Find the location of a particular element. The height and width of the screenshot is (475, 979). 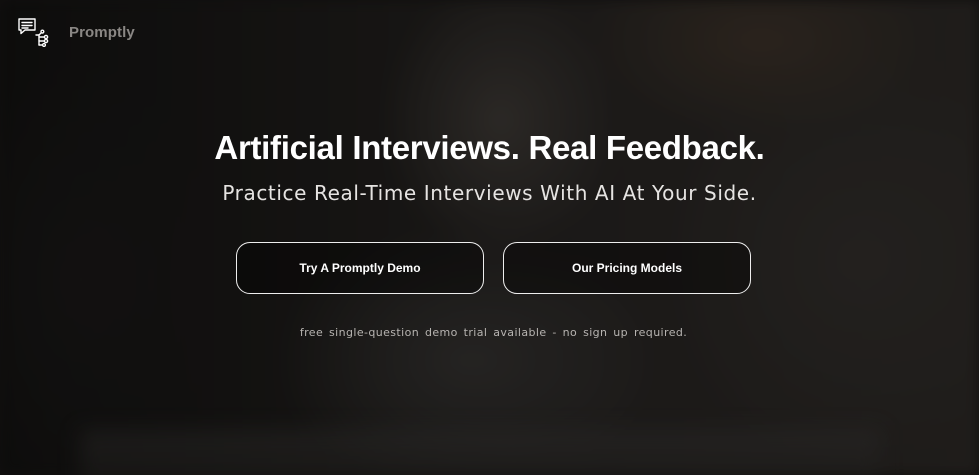

brand-logo-link: Promptly is located at coordinates (76, 32).